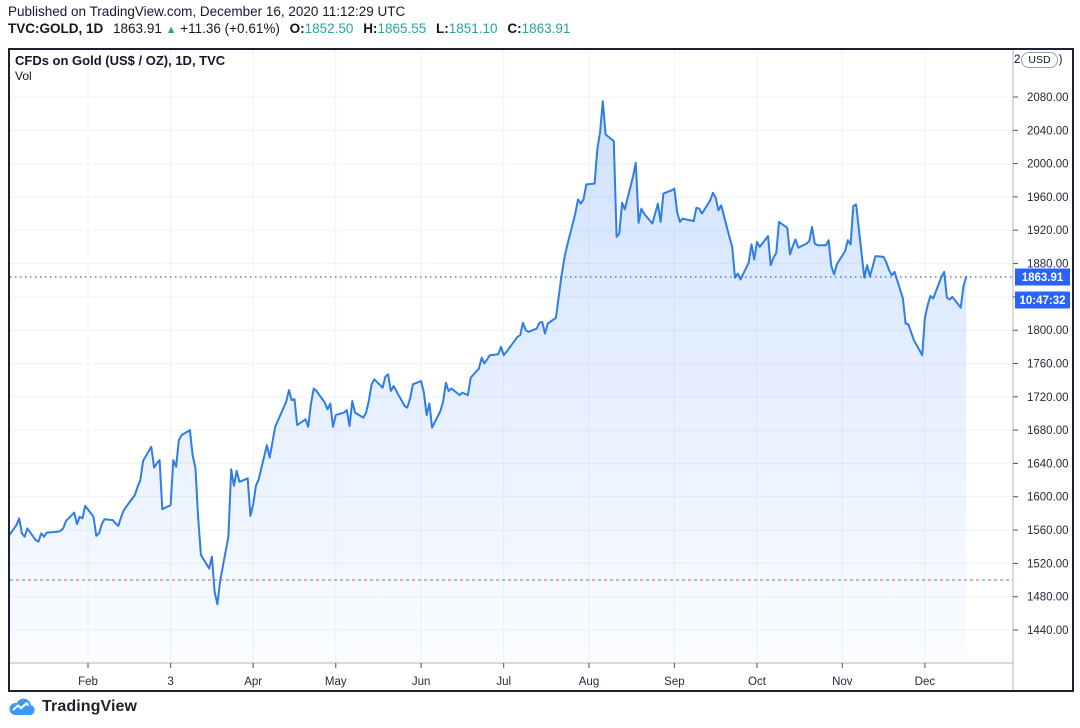  What do you see at coordinates (1048, 331) in the screenshot?
I see `price-tick-label: 1800.00` at bounding box center [1048, 331].